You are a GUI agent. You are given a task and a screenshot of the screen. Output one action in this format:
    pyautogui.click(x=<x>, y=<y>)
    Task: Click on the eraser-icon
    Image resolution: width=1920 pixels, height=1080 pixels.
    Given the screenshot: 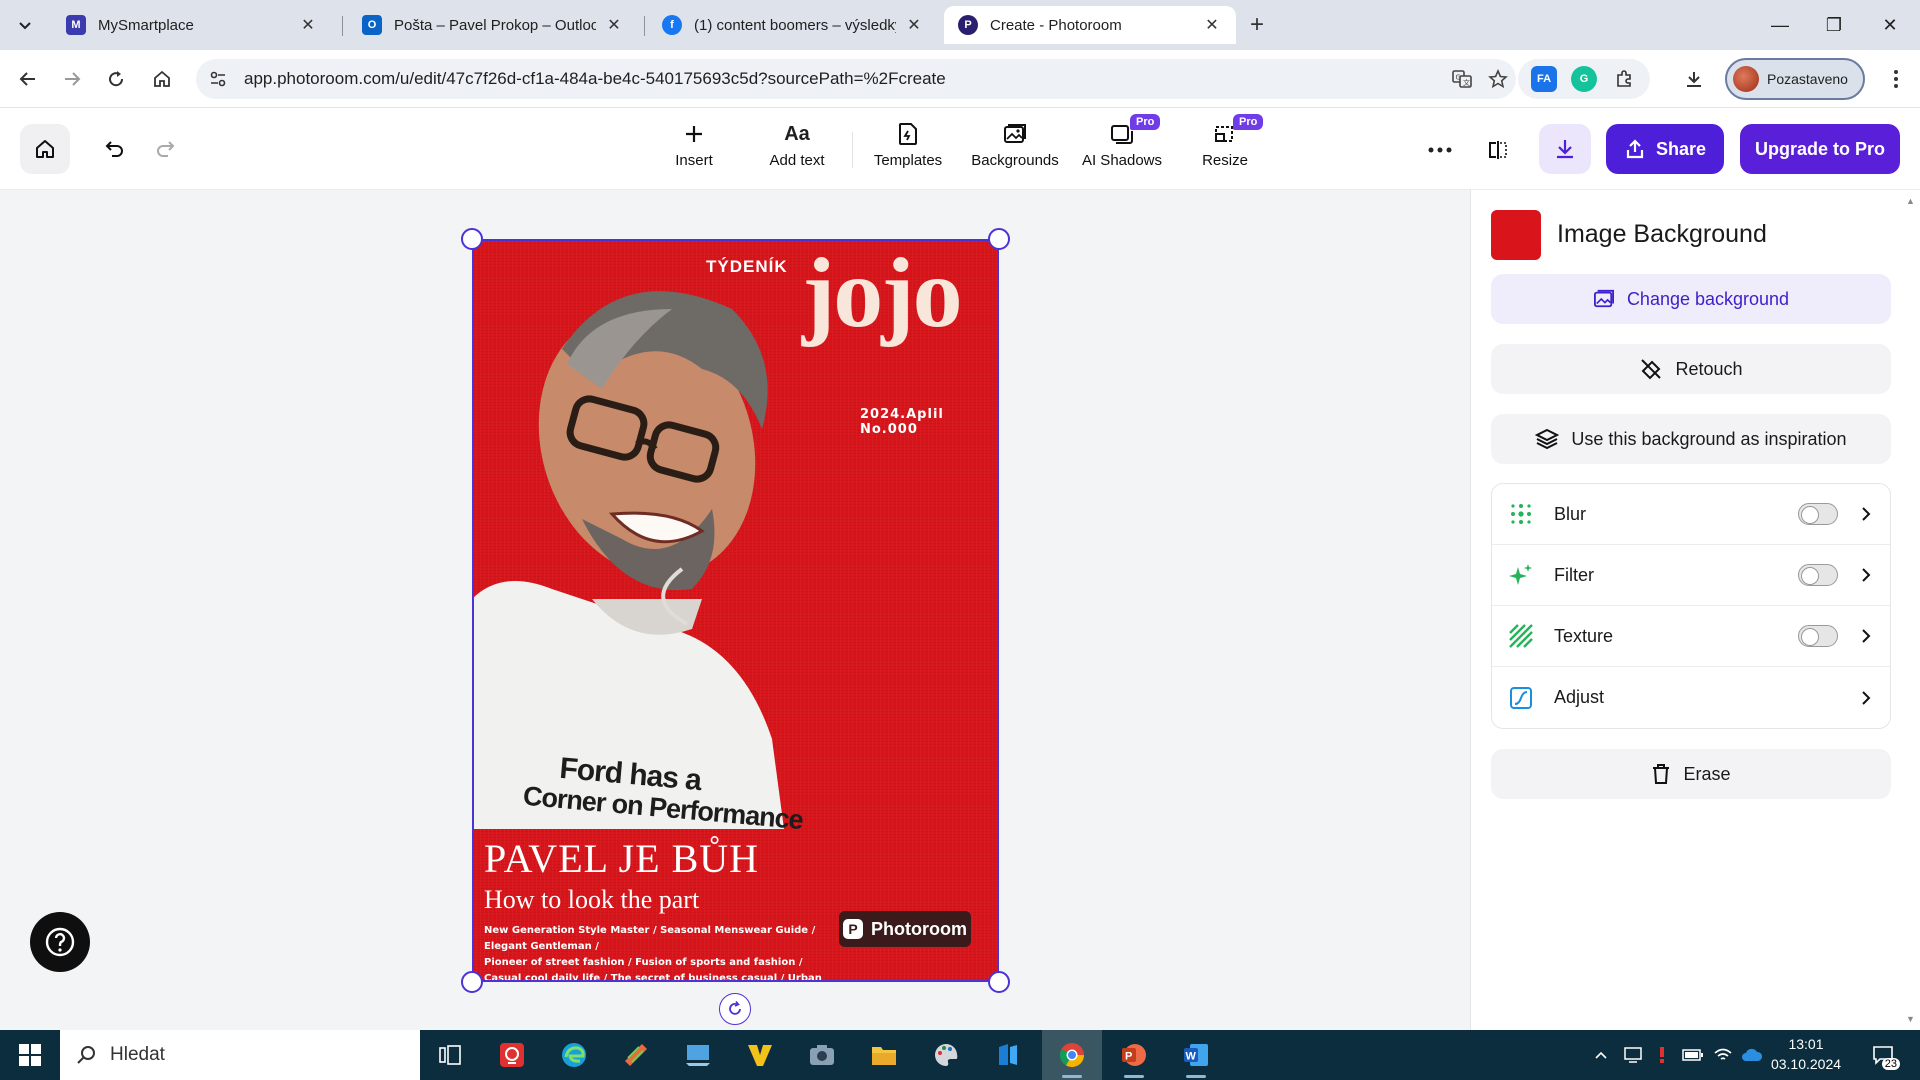 What is the action you would take?
    pyautogui.click(x=1651, y=369)
    